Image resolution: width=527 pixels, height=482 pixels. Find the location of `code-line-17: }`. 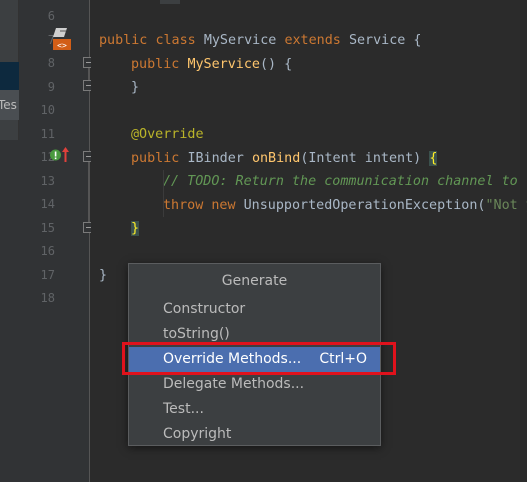

code-line-17: } is located at coordinates (103, 276).